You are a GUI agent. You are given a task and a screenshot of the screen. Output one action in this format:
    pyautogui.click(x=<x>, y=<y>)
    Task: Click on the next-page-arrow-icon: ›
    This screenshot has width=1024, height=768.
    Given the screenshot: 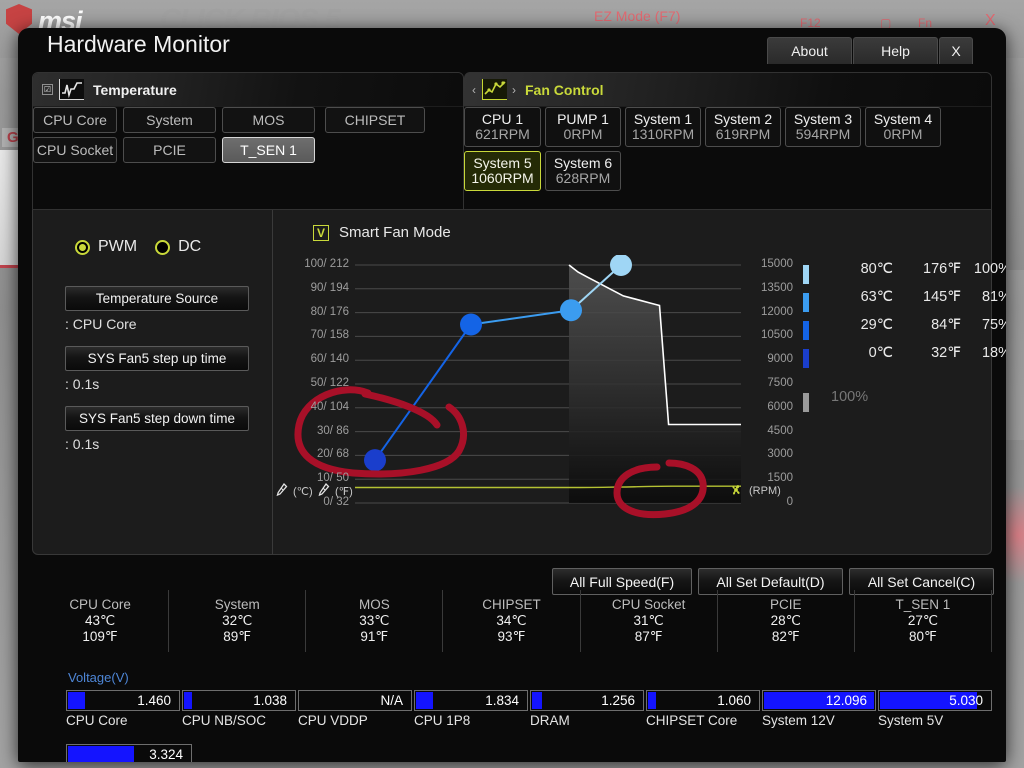 What is the action you would take?
    pyautogui.click(x=514, y=90)
    